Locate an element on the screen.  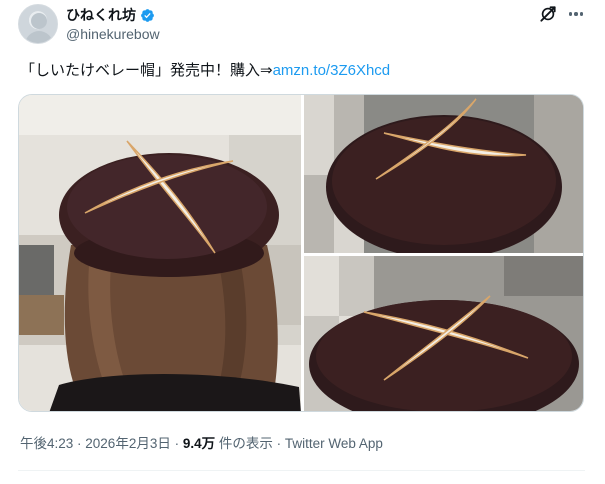
tweet-link: amzn.to/3Z6Xhcd is located at coordinates (332, 70).